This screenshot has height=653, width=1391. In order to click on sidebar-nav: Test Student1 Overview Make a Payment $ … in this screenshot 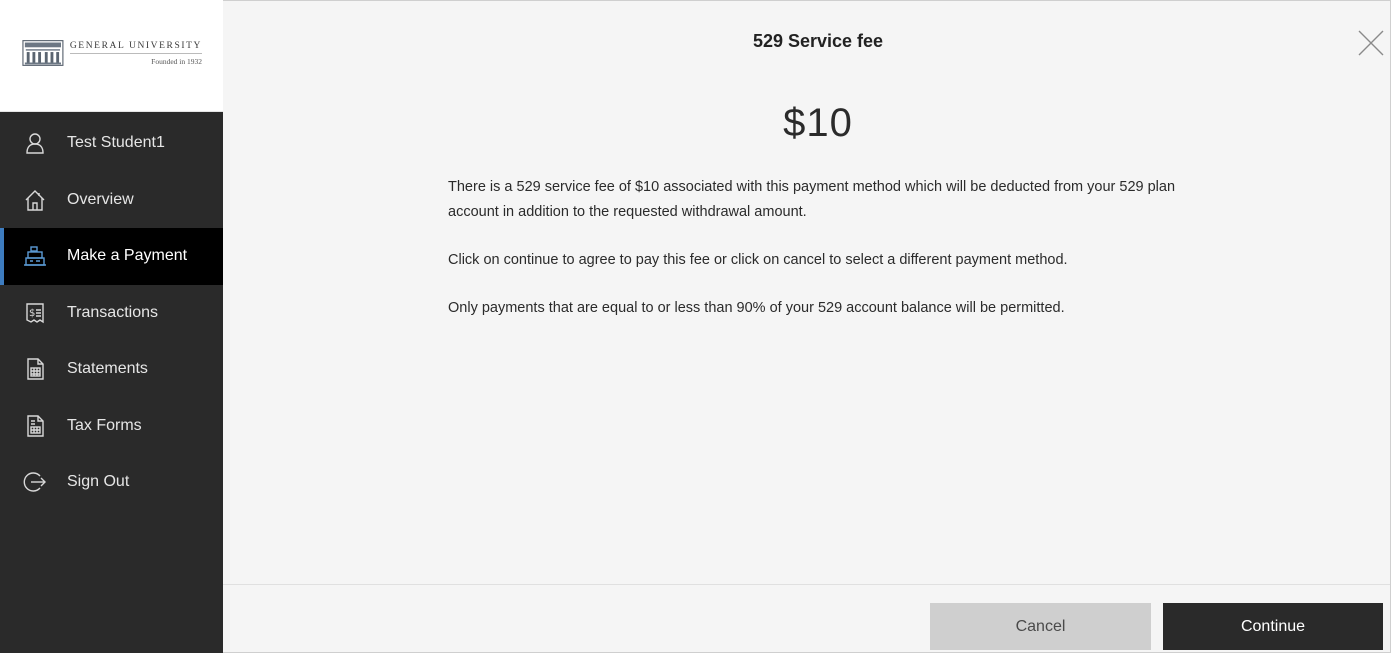, I will do `click(111, 313)`.